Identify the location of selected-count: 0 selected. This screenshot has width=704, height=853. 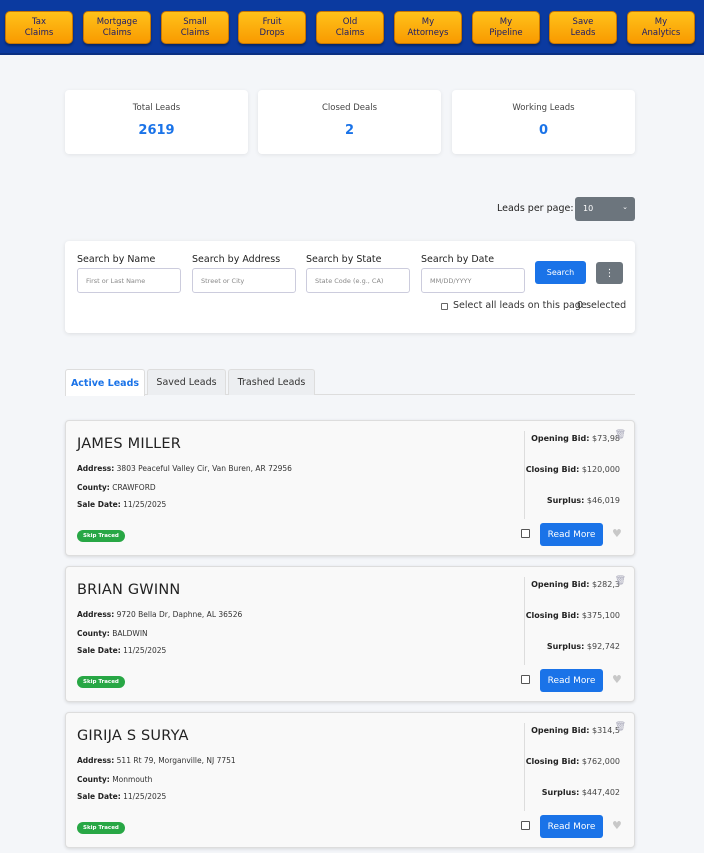
(602, 305).